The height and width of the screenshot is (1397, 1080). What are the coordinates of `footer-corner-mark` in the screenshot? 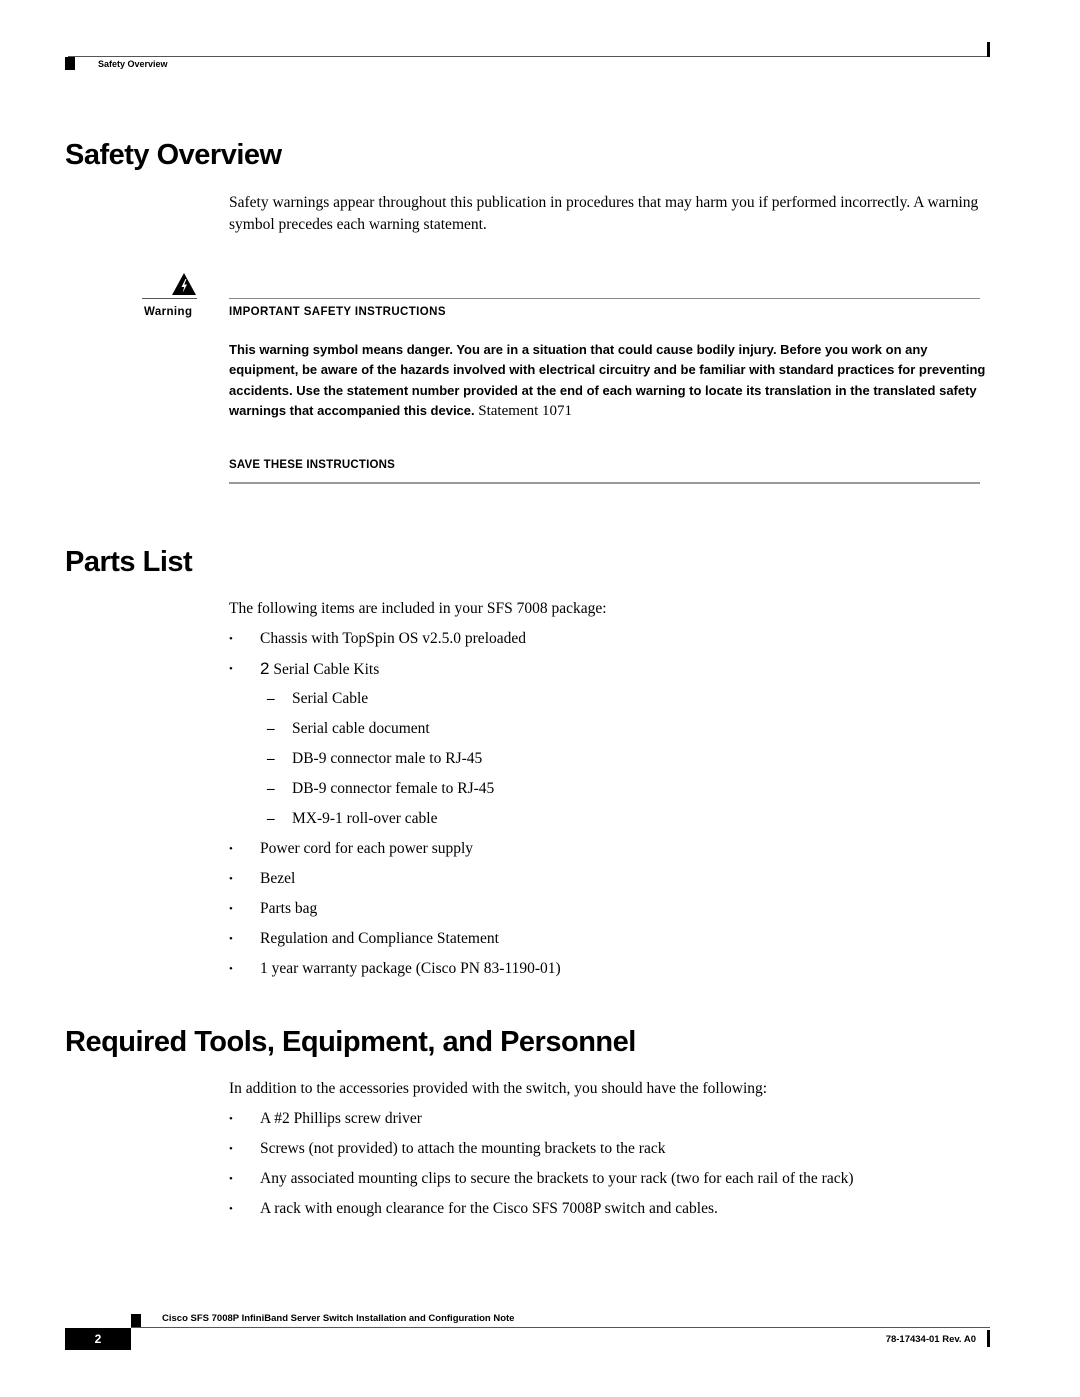 It's located at (988, 1338).